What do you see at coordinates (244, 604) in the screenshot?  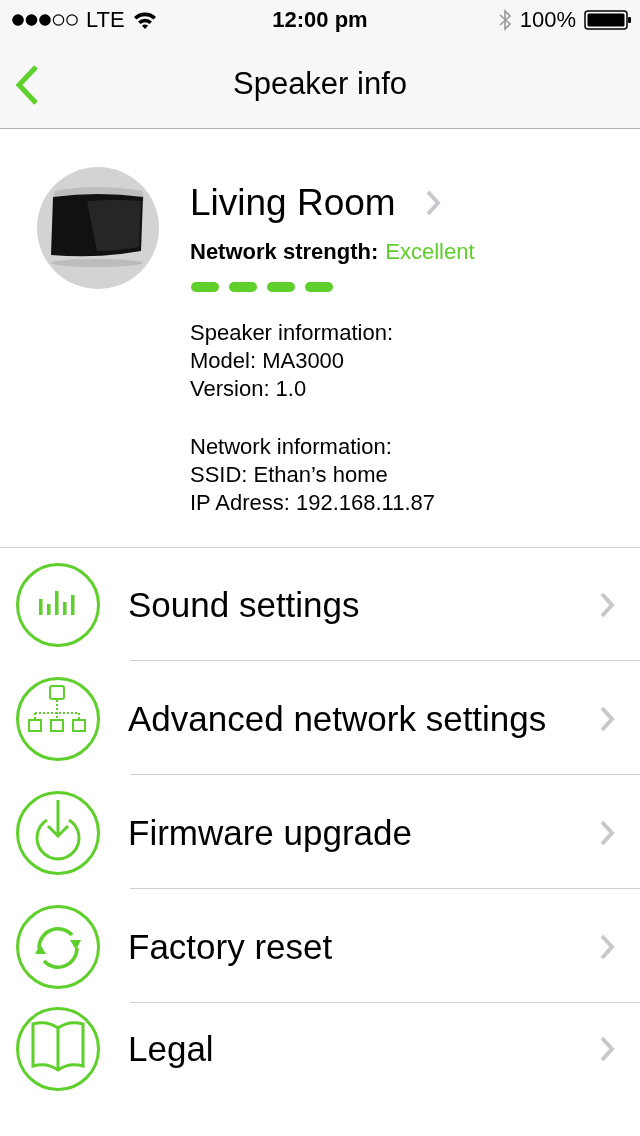 I see `menu-label: Sound settings` at bounding box center [244, 604].